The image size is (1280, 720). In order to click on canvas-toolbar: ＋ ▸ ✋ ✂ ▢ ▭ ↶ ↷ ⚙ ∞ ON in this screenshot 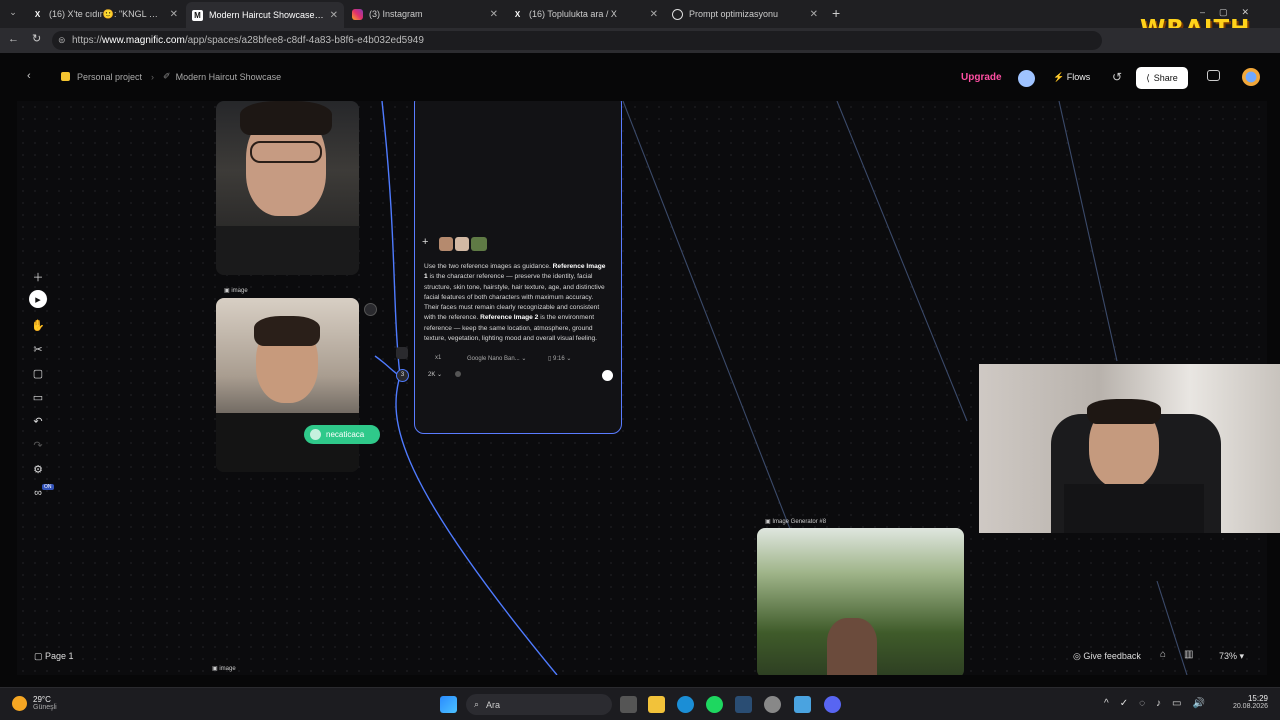, I will do `click(40, 386)`.